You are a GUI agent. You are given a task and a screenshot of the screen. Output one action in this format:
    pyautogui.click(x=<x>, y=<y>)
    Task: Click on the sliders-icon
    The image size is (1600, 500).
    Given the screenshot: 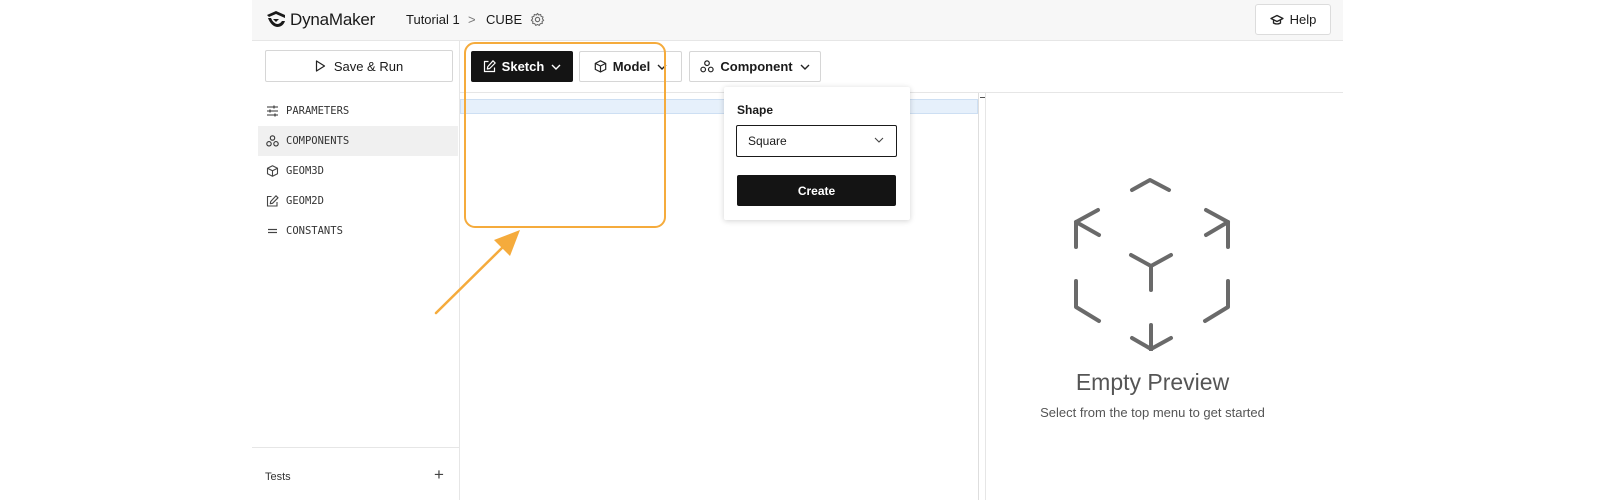 What is the action you would take?
    pyautogui.click(x=272, y=111)
    